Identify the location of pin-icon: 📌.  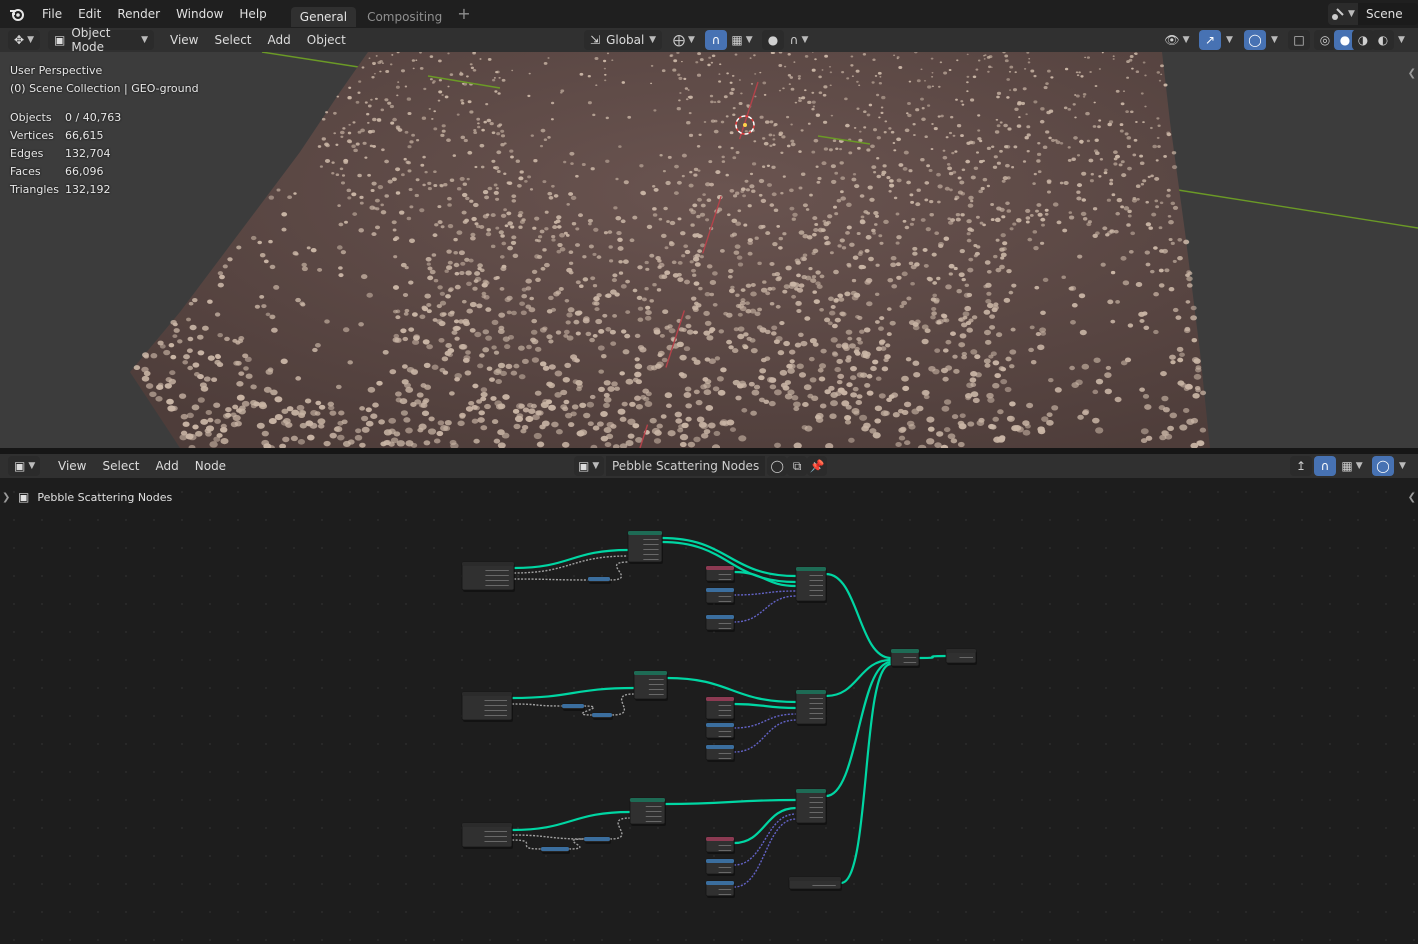
(817, 466).